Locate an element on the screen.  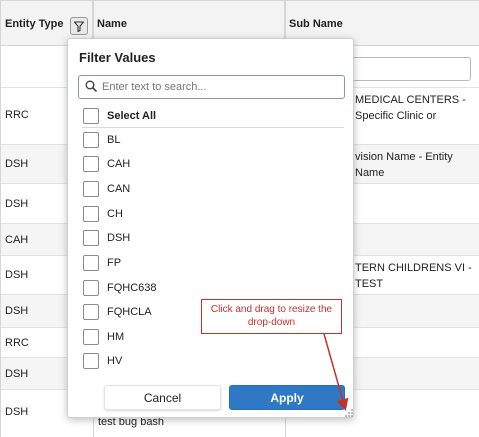
entity-cell: CAH is located at coordinates (17, 240).